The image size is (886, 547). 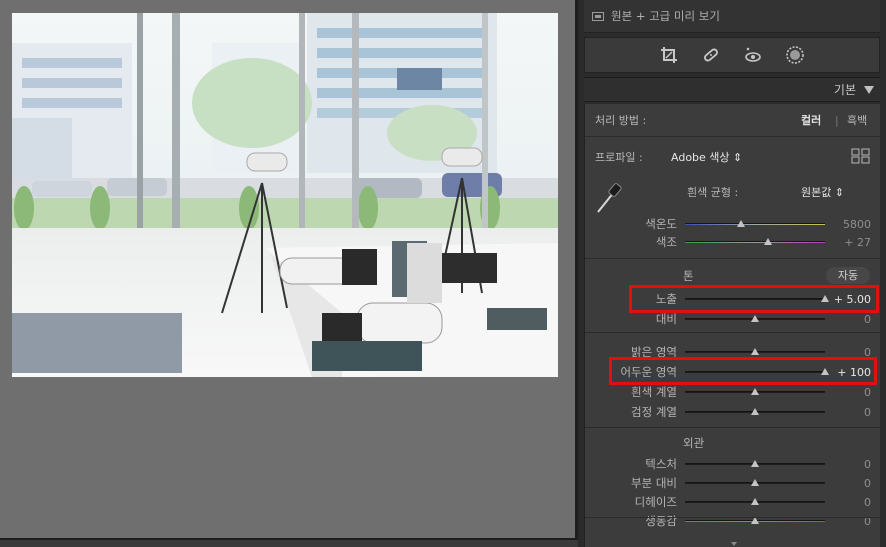 What do you see at coordinates (669, 55) in the screenshot?
I see `crop-icon` at bounding box center [669, 55].